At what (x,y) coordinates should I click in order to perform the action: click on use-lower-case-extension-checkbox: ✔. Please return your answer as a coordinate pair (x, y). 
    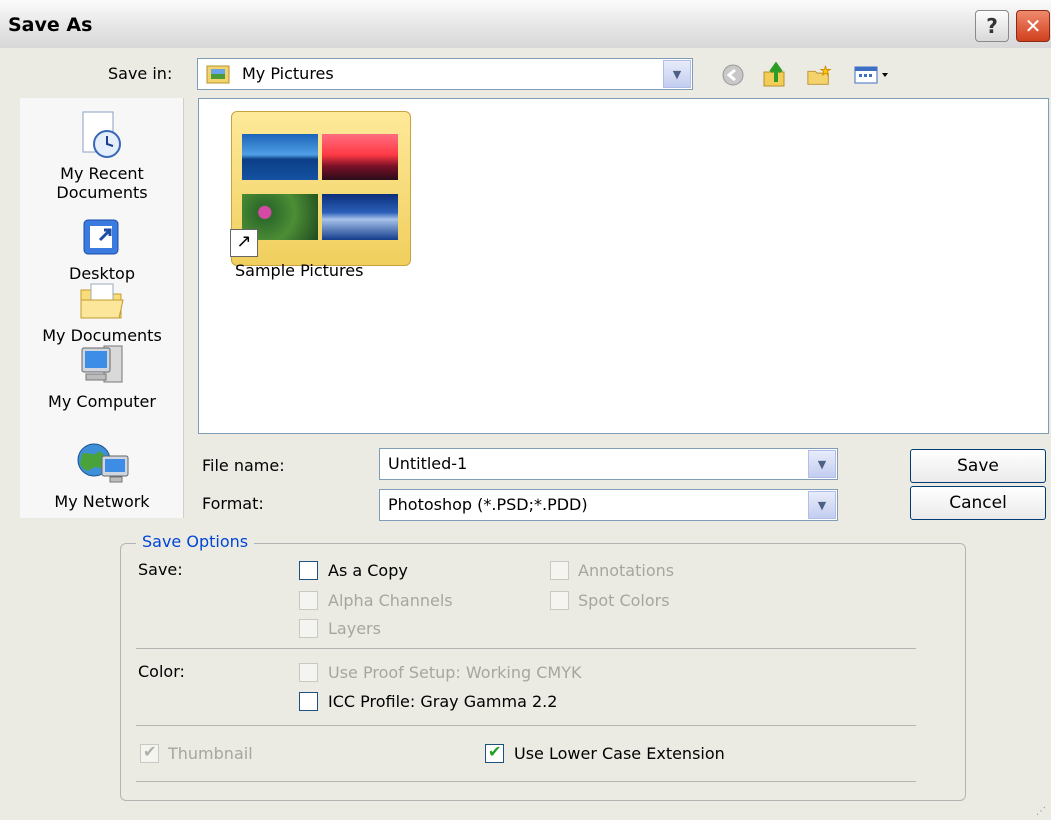
    Looking at the image, I should click on (494, 752).